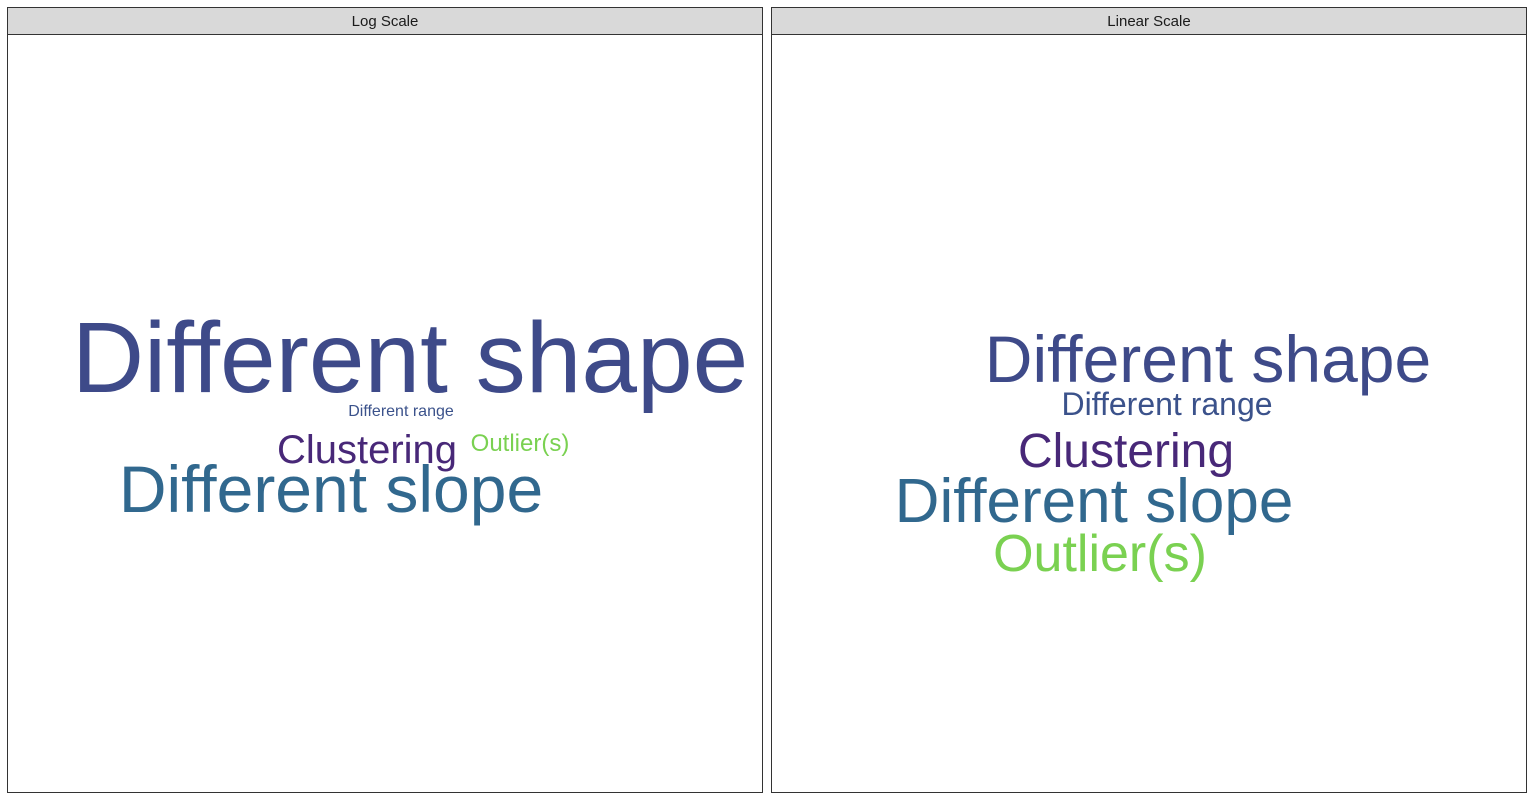 The height and width of the screenshot is (801, 1536). I want to click on panel-title-linear-scale: Linear Scale, so click(1149, 21).